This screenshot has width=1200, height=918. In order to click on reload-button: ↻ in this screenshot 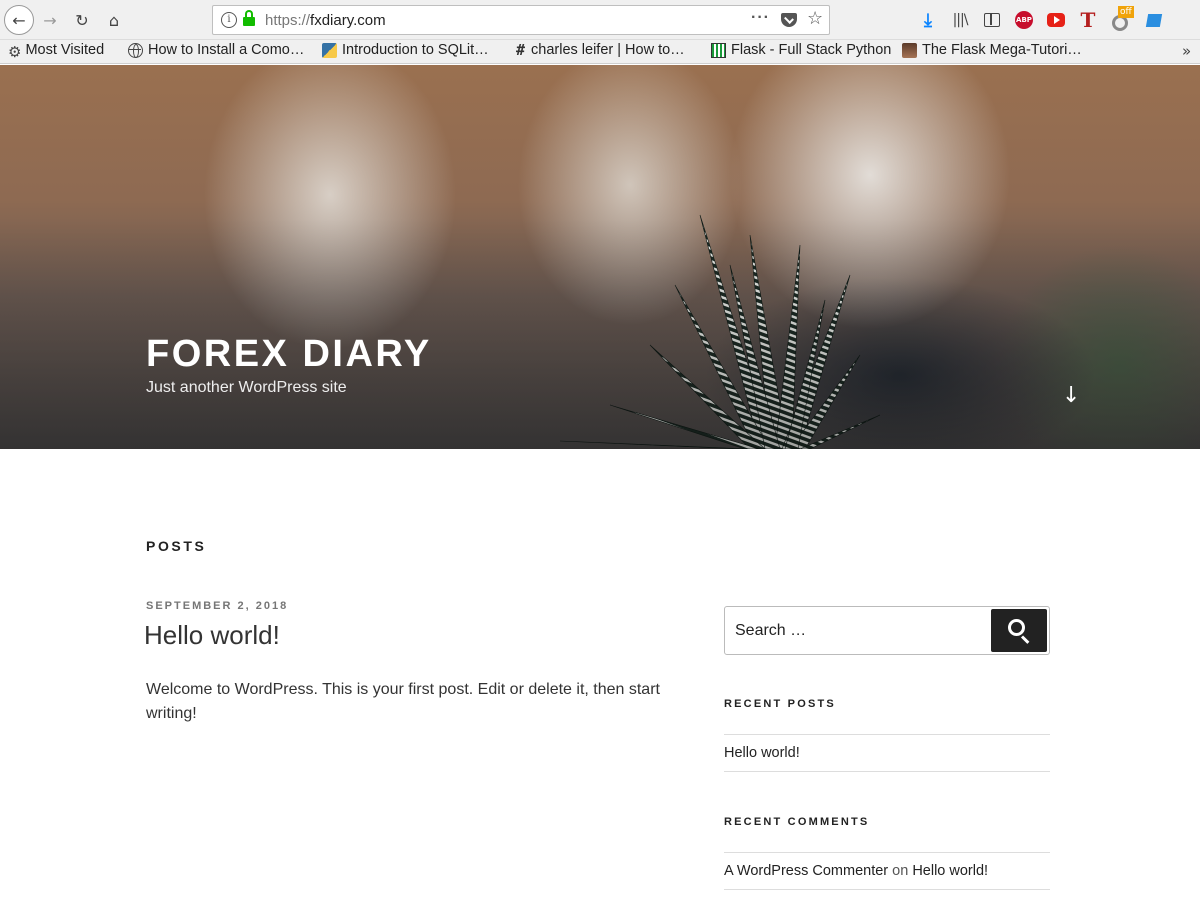, I will do `click(82, 20)`.